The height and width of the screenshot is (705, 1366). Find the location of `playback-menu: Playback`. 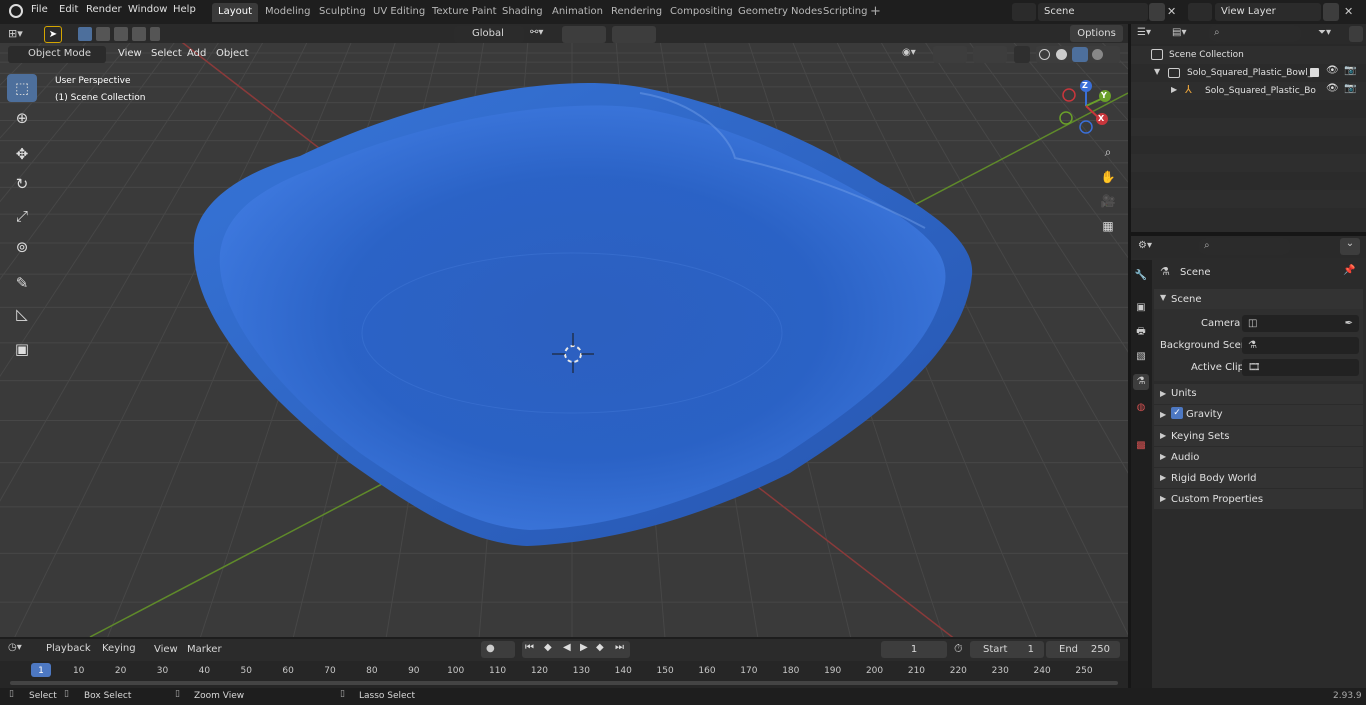

playback-menu: Playback is located at coordinates (68, 649).